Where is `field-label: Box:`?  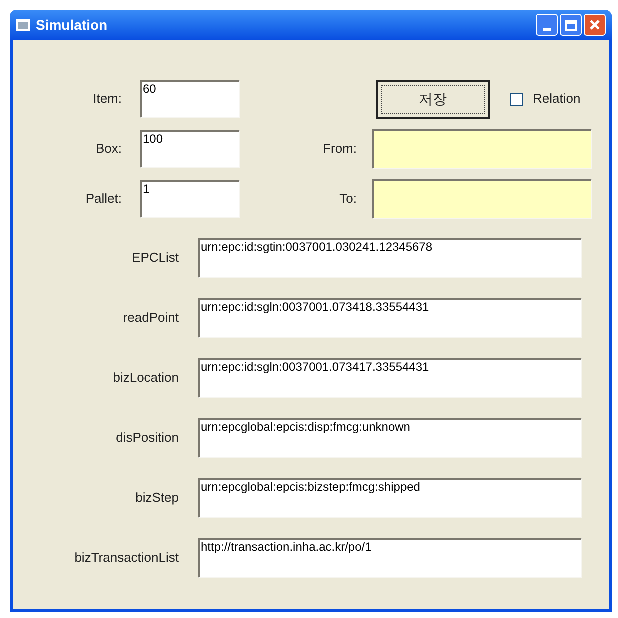 field-label: Box: is located at coordinates (108, 149).